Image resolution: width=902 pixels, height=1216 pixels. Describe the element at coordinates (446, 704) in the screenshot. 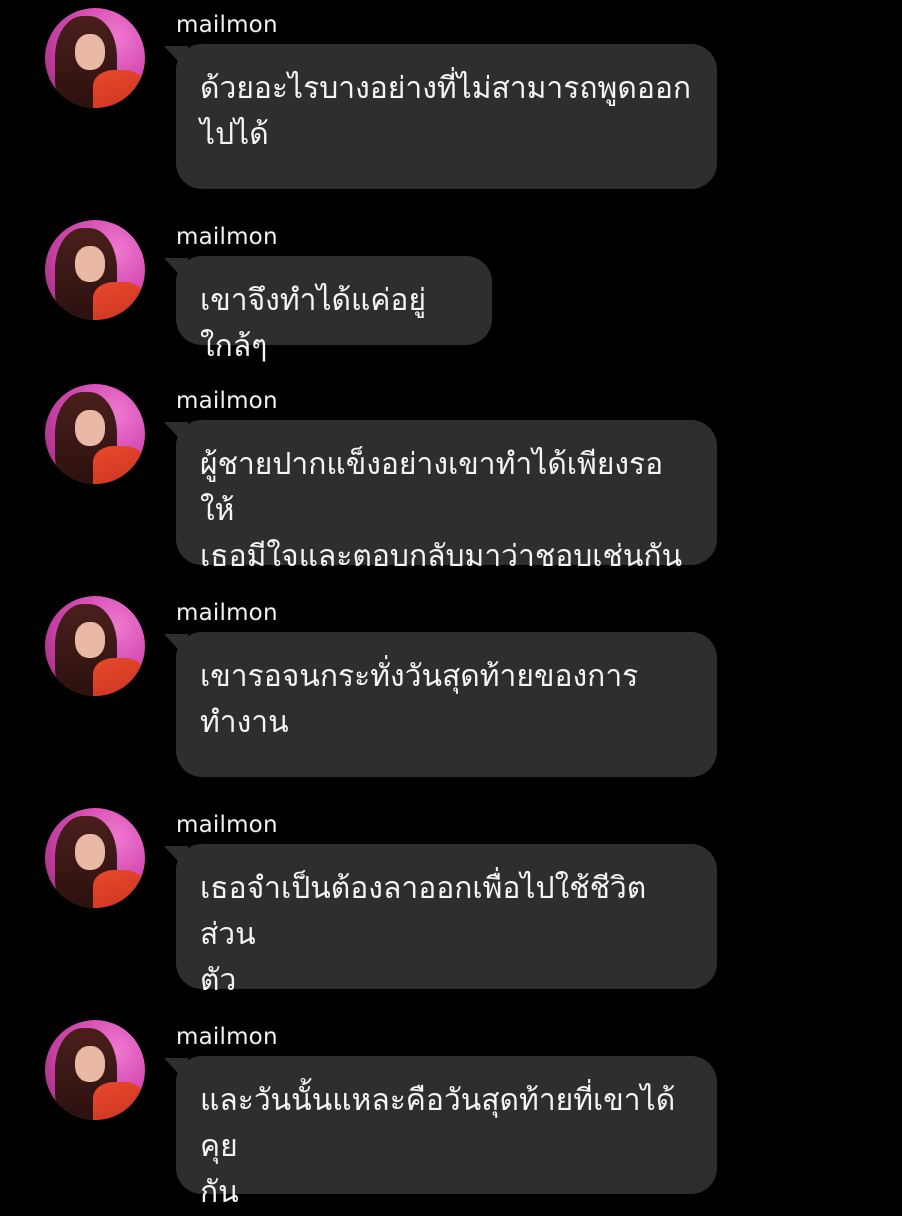

I see `message-bubble: เขารอจนกระทั่งวันสุดท้ายของการ ทำงาน` at that location.